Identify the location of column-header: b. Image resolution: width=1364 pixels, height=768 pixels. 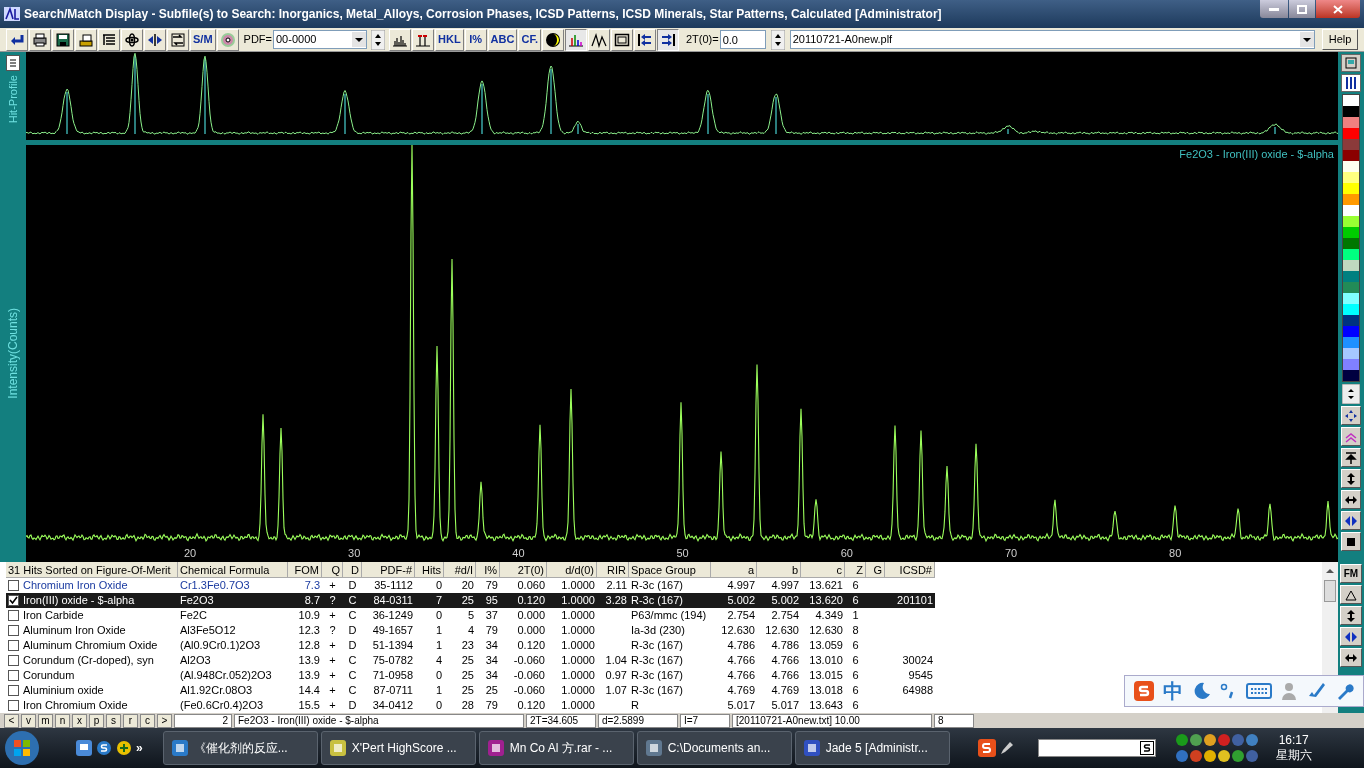
(779, 570).